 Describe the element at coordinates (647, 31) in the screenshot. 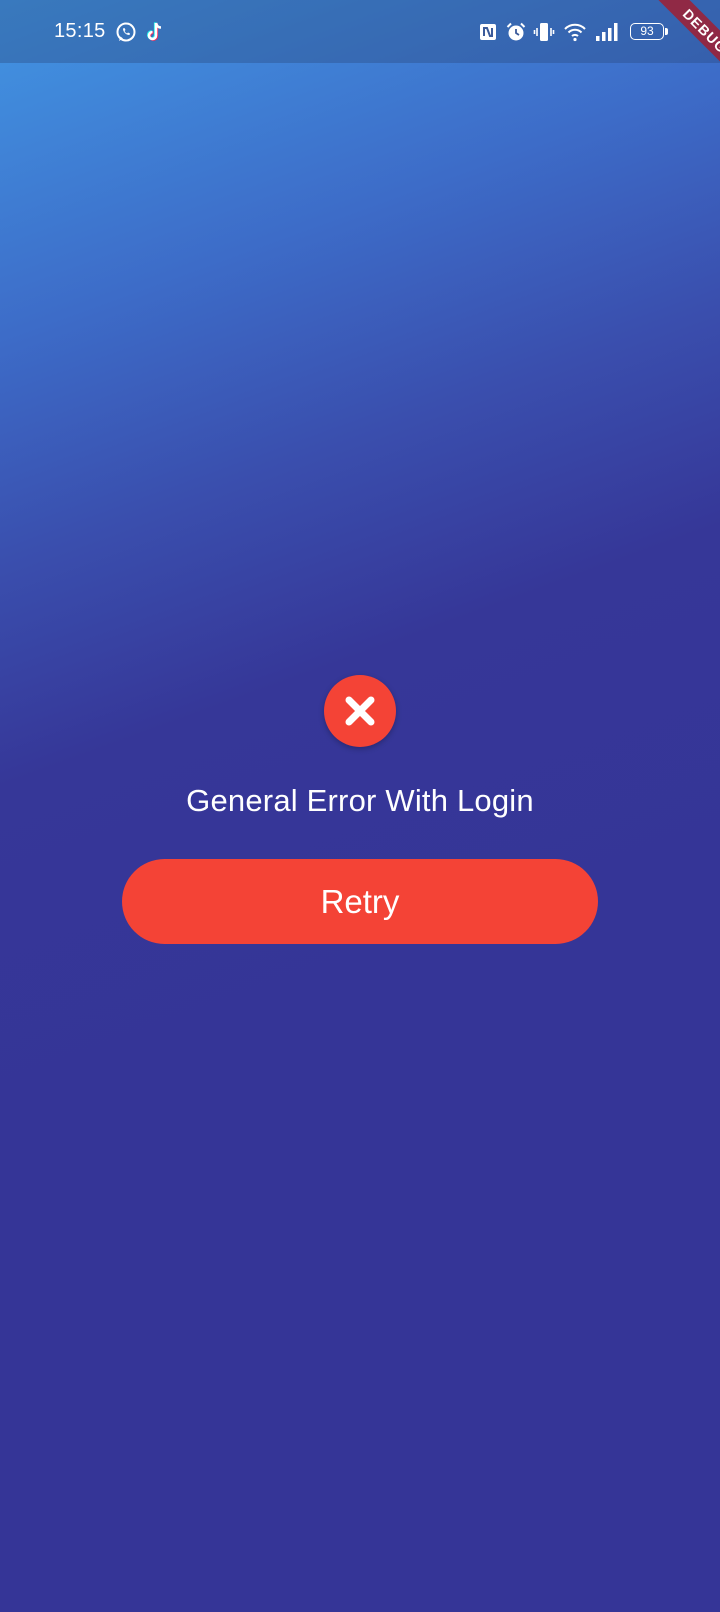

I see `battery-icon: 93` at that location.